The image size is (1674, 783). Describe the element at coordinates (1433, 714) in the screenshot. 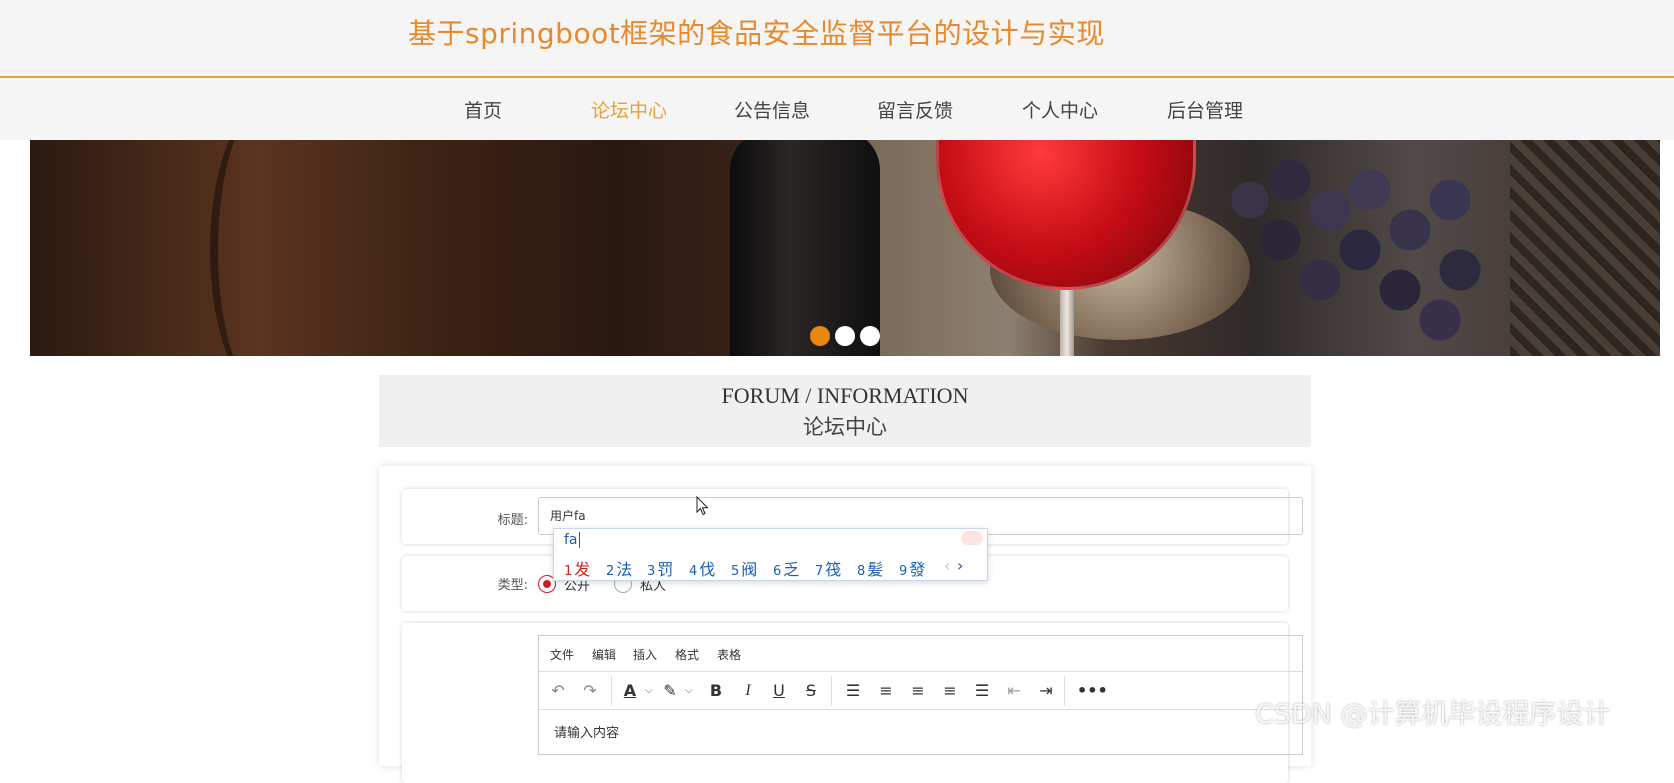

I see `watermark: CSDN @计算机毕设程序设计` at that location.